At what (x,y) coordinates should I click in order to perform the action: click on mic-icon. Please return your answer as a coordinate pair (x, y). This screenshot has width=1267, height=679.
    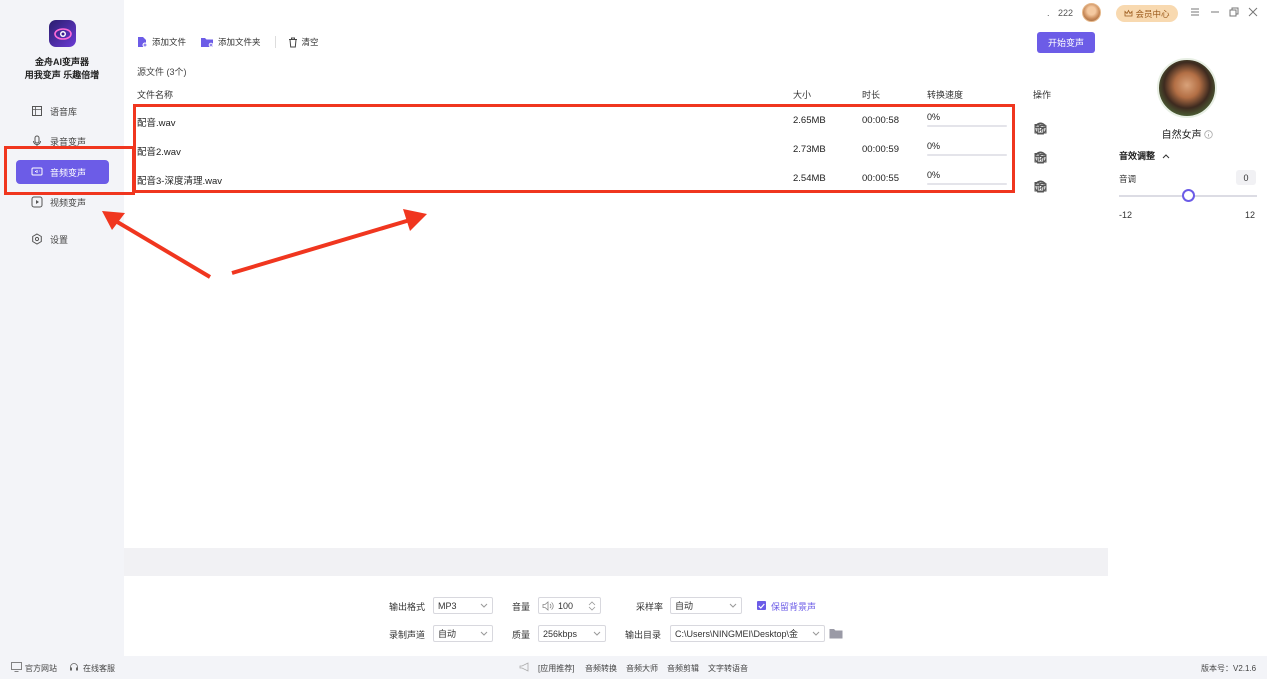
    Looking at the image, I should click on (37, 141).